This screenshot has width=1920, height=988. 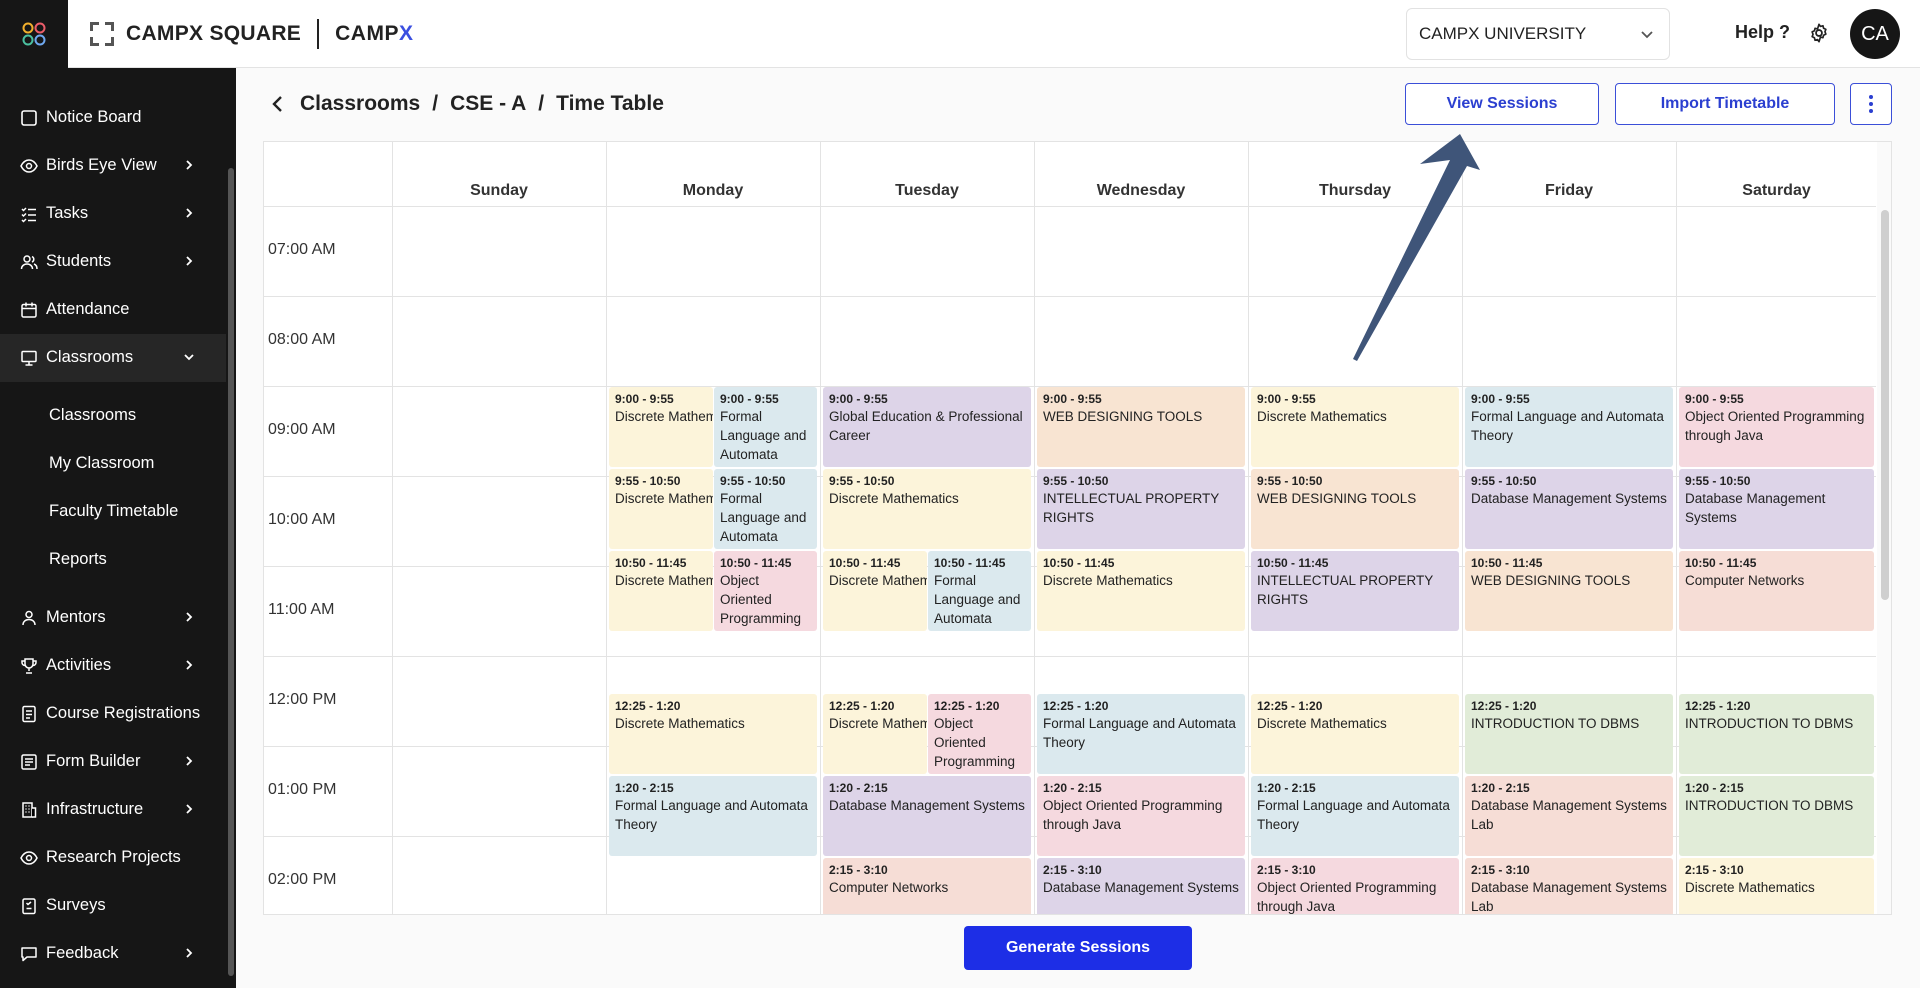 What do you see at coordinates (1762, 32) in the screenshot?
I see `help-link: Help ?` at bounding box center [1762, 32].